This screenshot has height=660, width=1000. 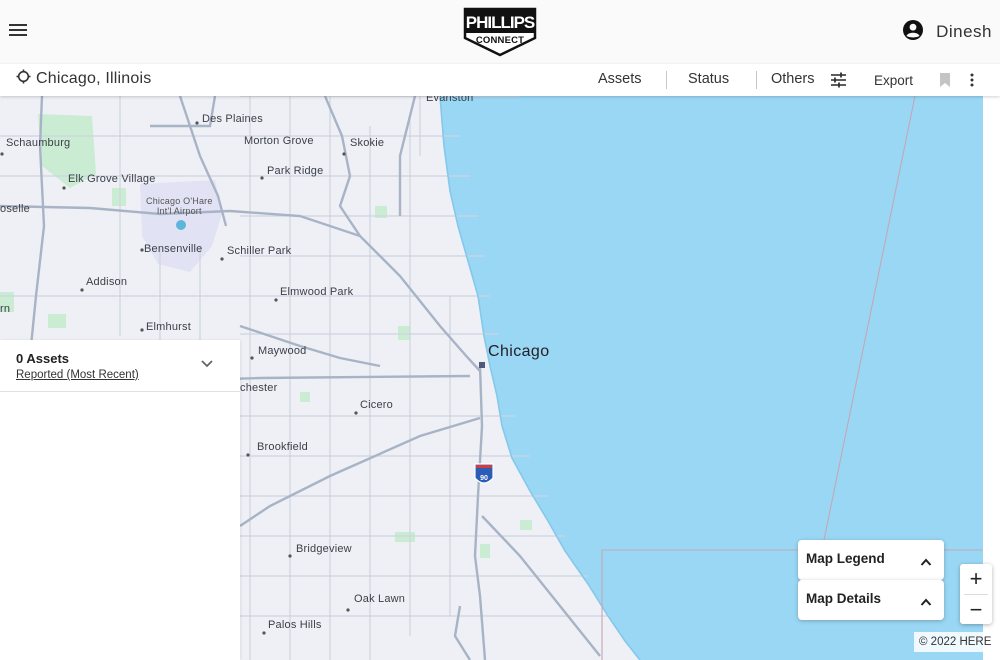 I want to click on map-details-card: Map Details, so click(x=871, y=600).